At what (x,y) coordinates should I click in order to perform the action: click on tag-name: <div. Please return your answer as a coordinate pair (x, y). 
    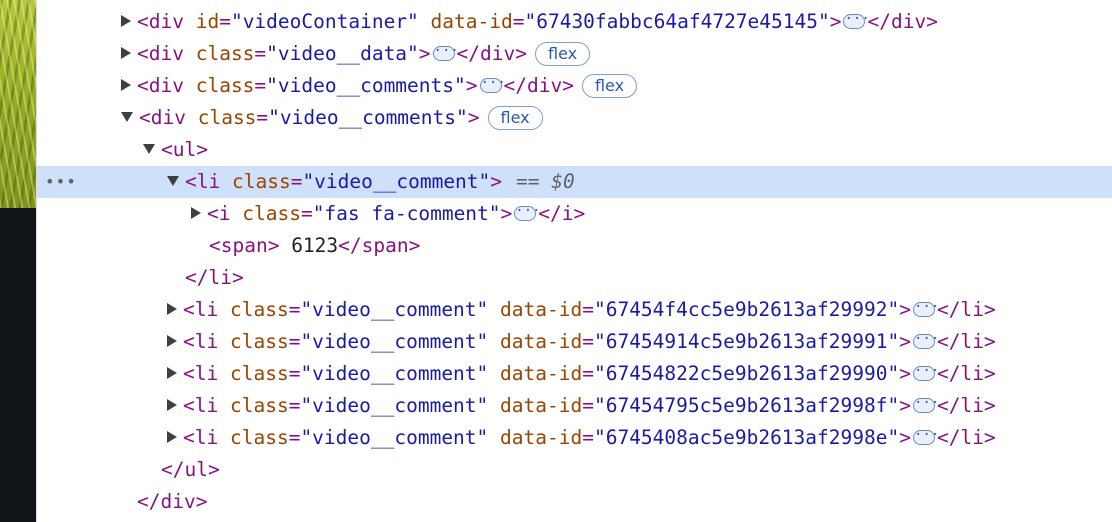
    Looking at the image, I should click on (160, 85).